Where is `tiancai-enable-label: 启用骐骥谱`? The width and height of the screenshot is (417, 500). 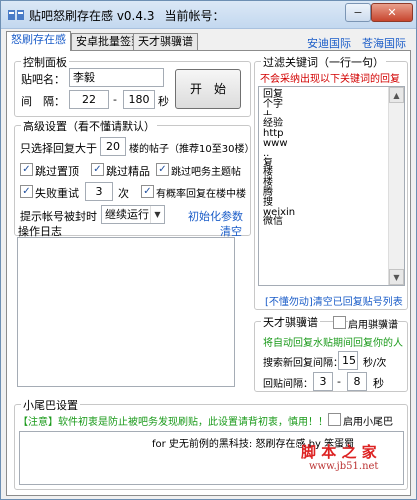 tiancai-enable-label: 启用骐骥谱 is located at coordinates (373, 323).